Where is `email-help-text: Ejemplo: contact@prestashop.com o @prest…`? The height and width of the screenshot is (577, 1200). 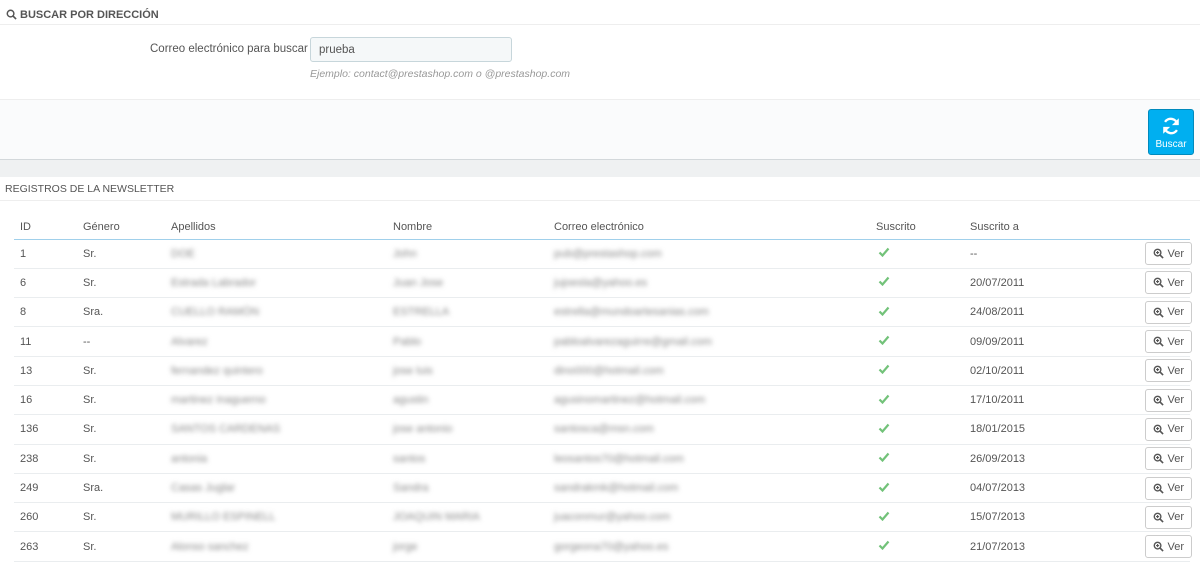
email-help-text: Ejemplo: contact@prestashop.com o @prest… is located at coordinates (440, 74).